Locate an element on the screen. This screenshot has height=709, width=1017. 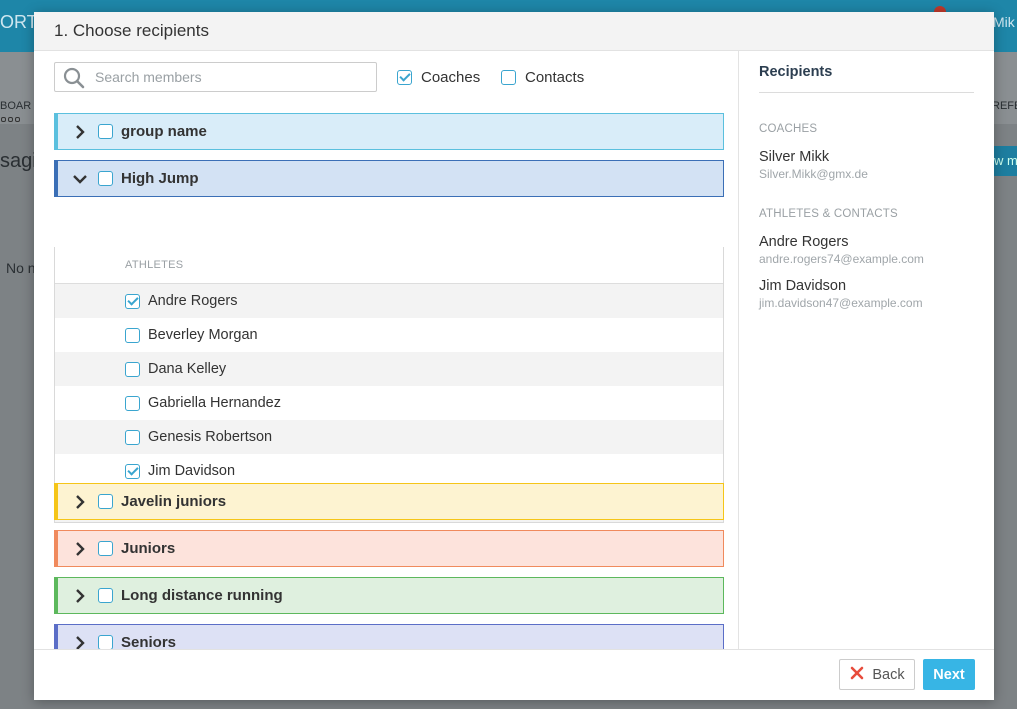
recipient-name: Andre Rogers is located at coordinates (804, 242).